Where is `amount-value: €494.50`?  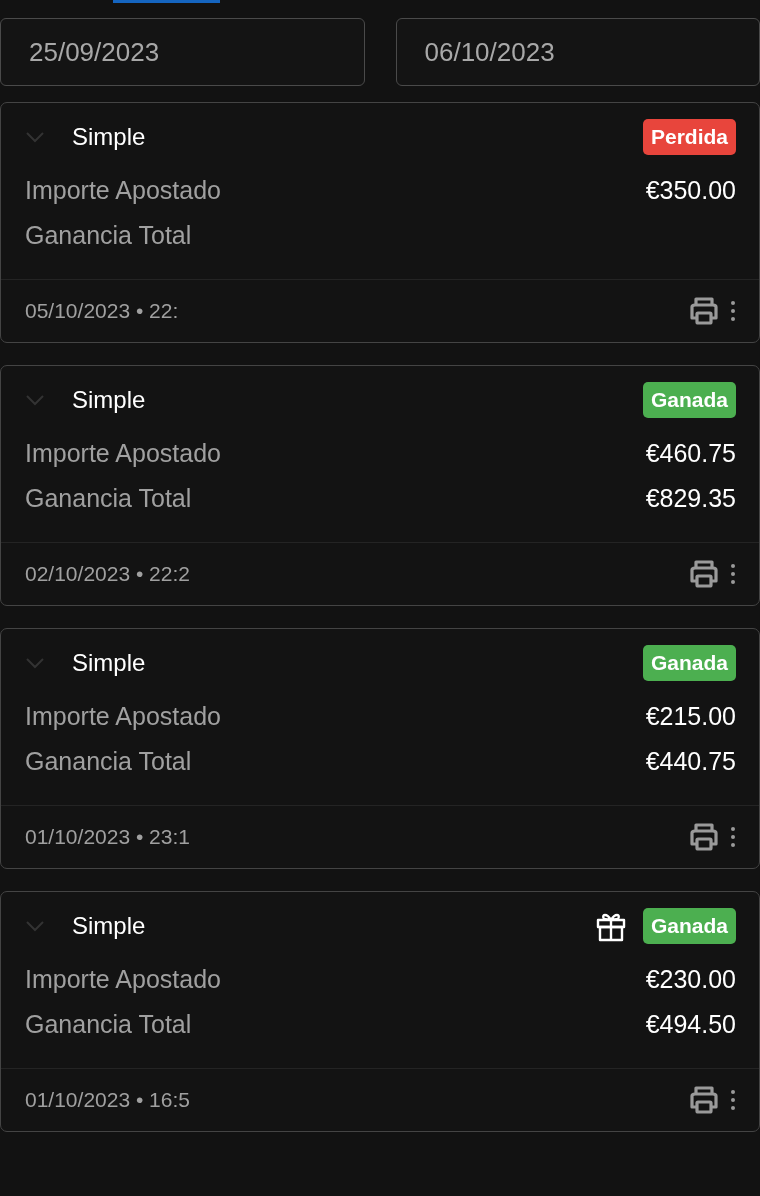
amount-value: €494.50 is located at coordinates (690, 1024).